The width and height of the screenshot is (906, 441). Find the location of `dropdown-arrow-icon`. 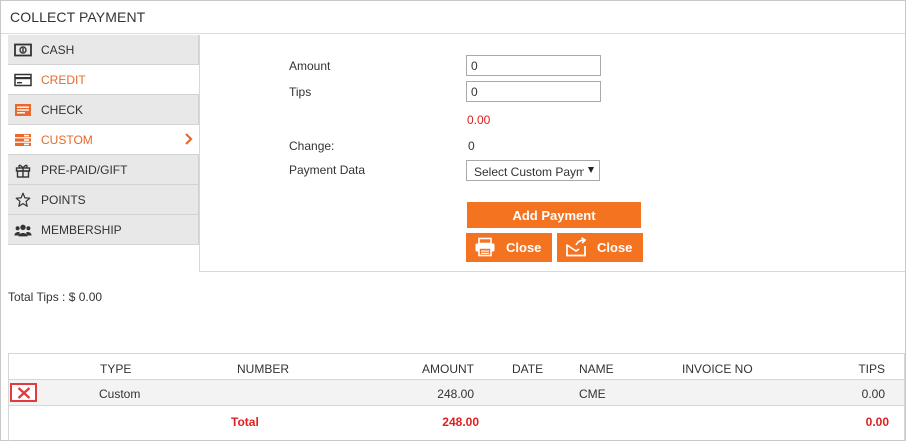

dropdown-arrow-icon is located at coordinates (591, 170).